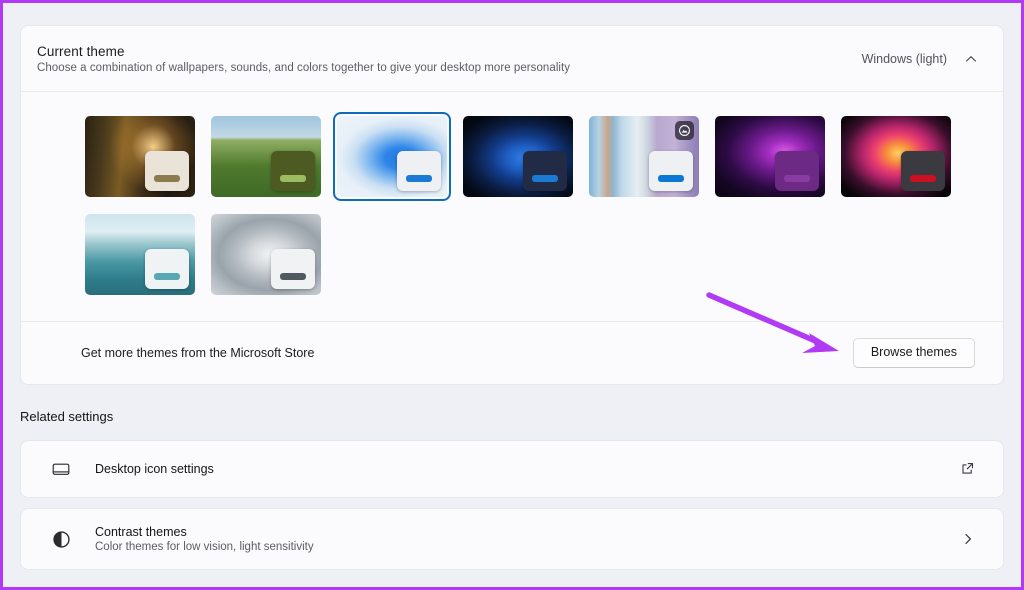  Describe the element at coordinates (61, 539) in the screenshot. I see `contrast-icon` at that location.